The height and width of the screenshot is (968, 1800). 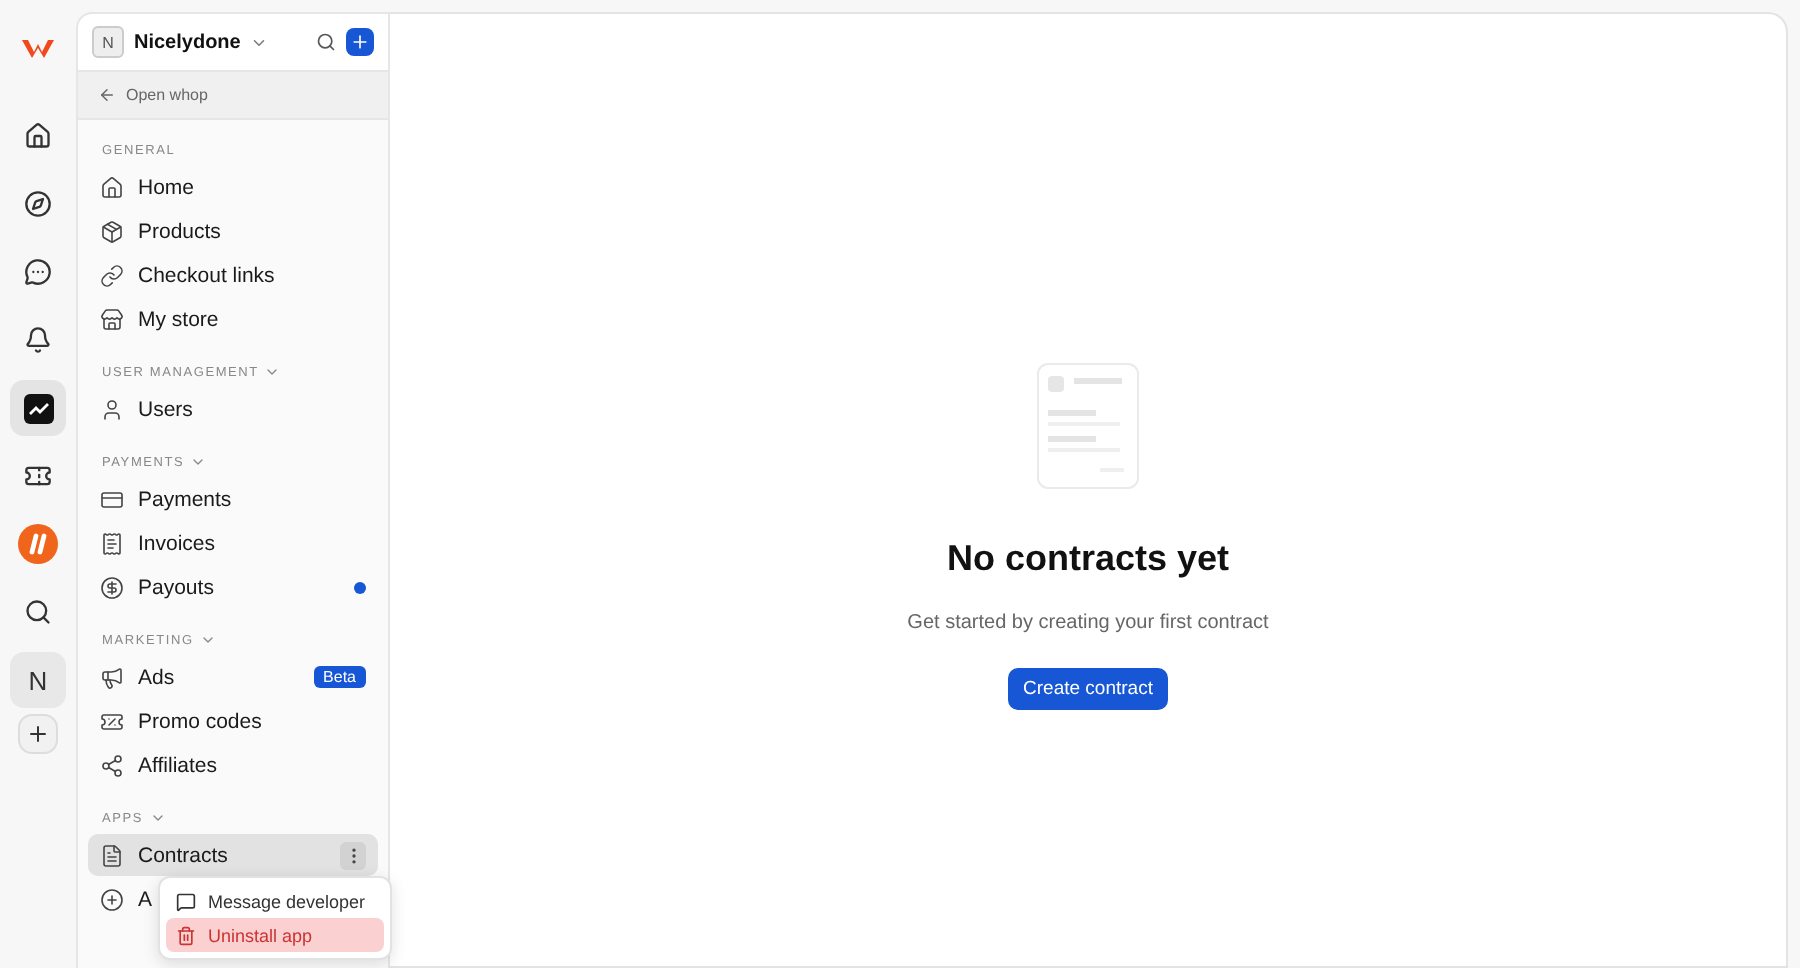 I want to click on nav-item-label: Promo codes, so click(x=200, y=721).